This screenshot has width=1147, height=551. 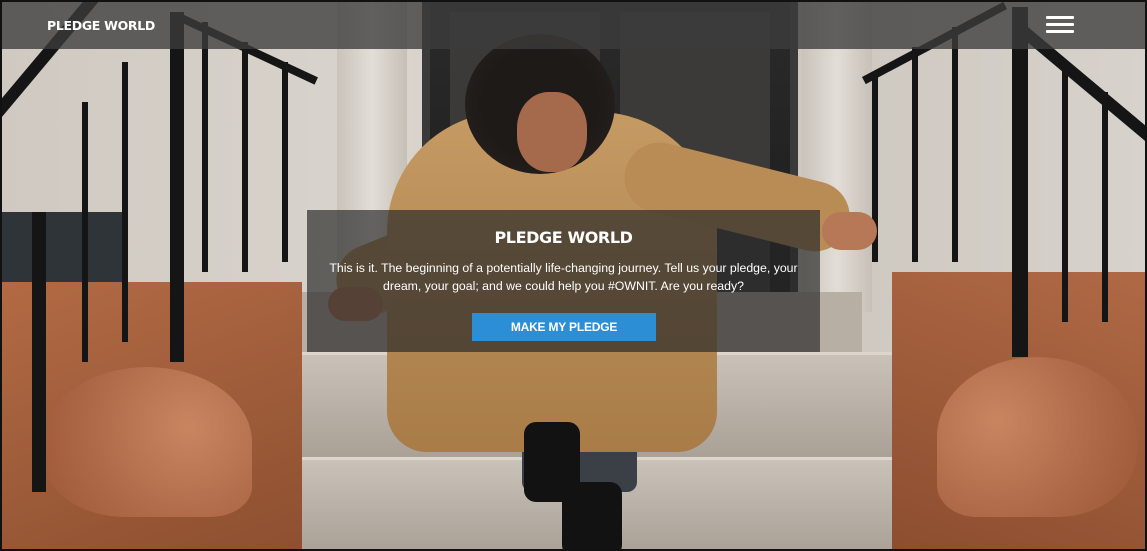 I want to click on hamburger-menu-icon, so click(x=1060, y=25).